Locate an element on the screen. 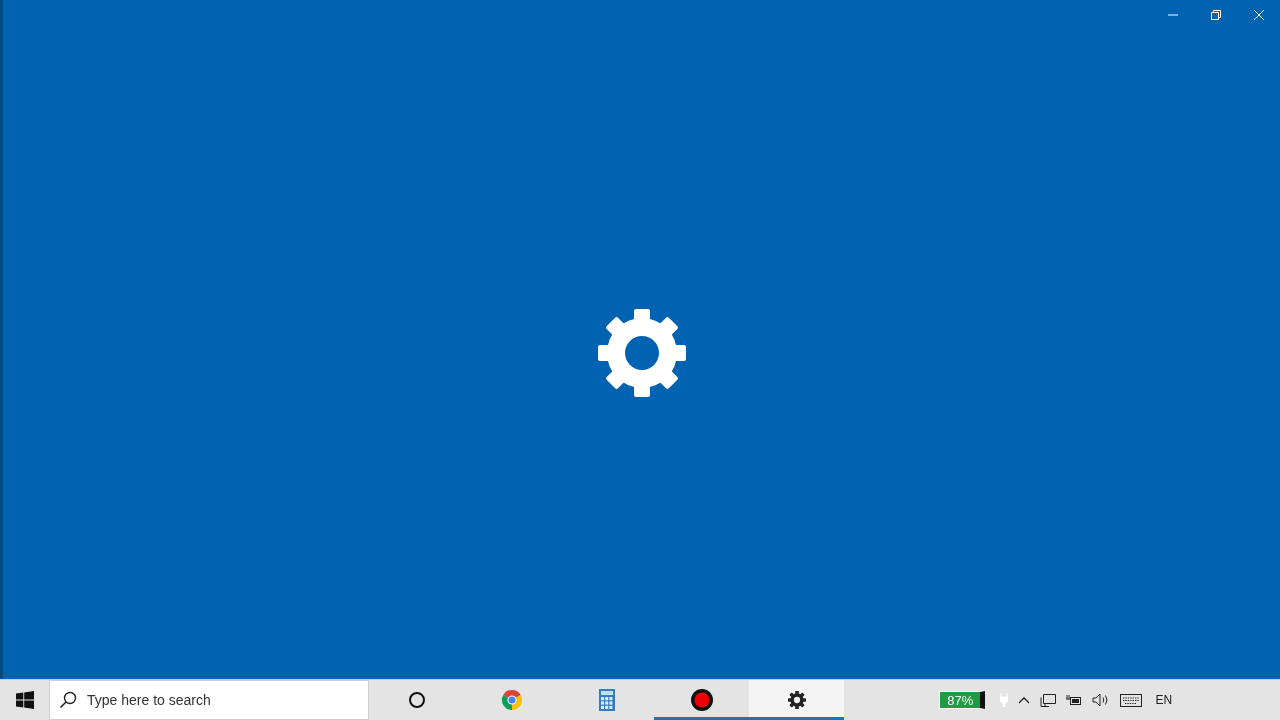  search-icon is located at coordinates (68, 700).